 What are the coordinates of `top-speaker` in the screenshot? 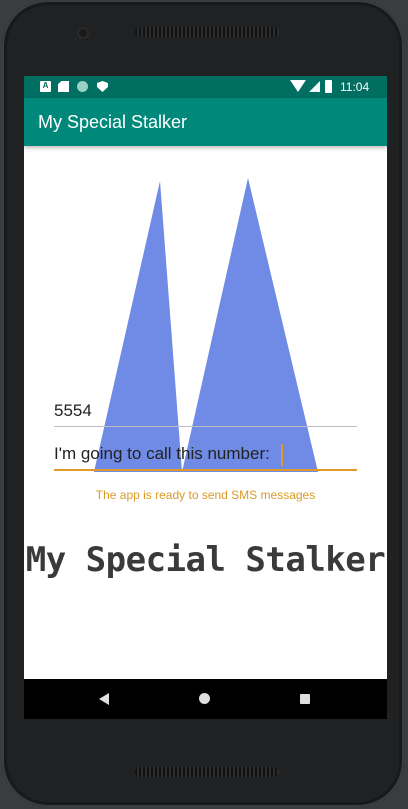 It's located at (207, 32).